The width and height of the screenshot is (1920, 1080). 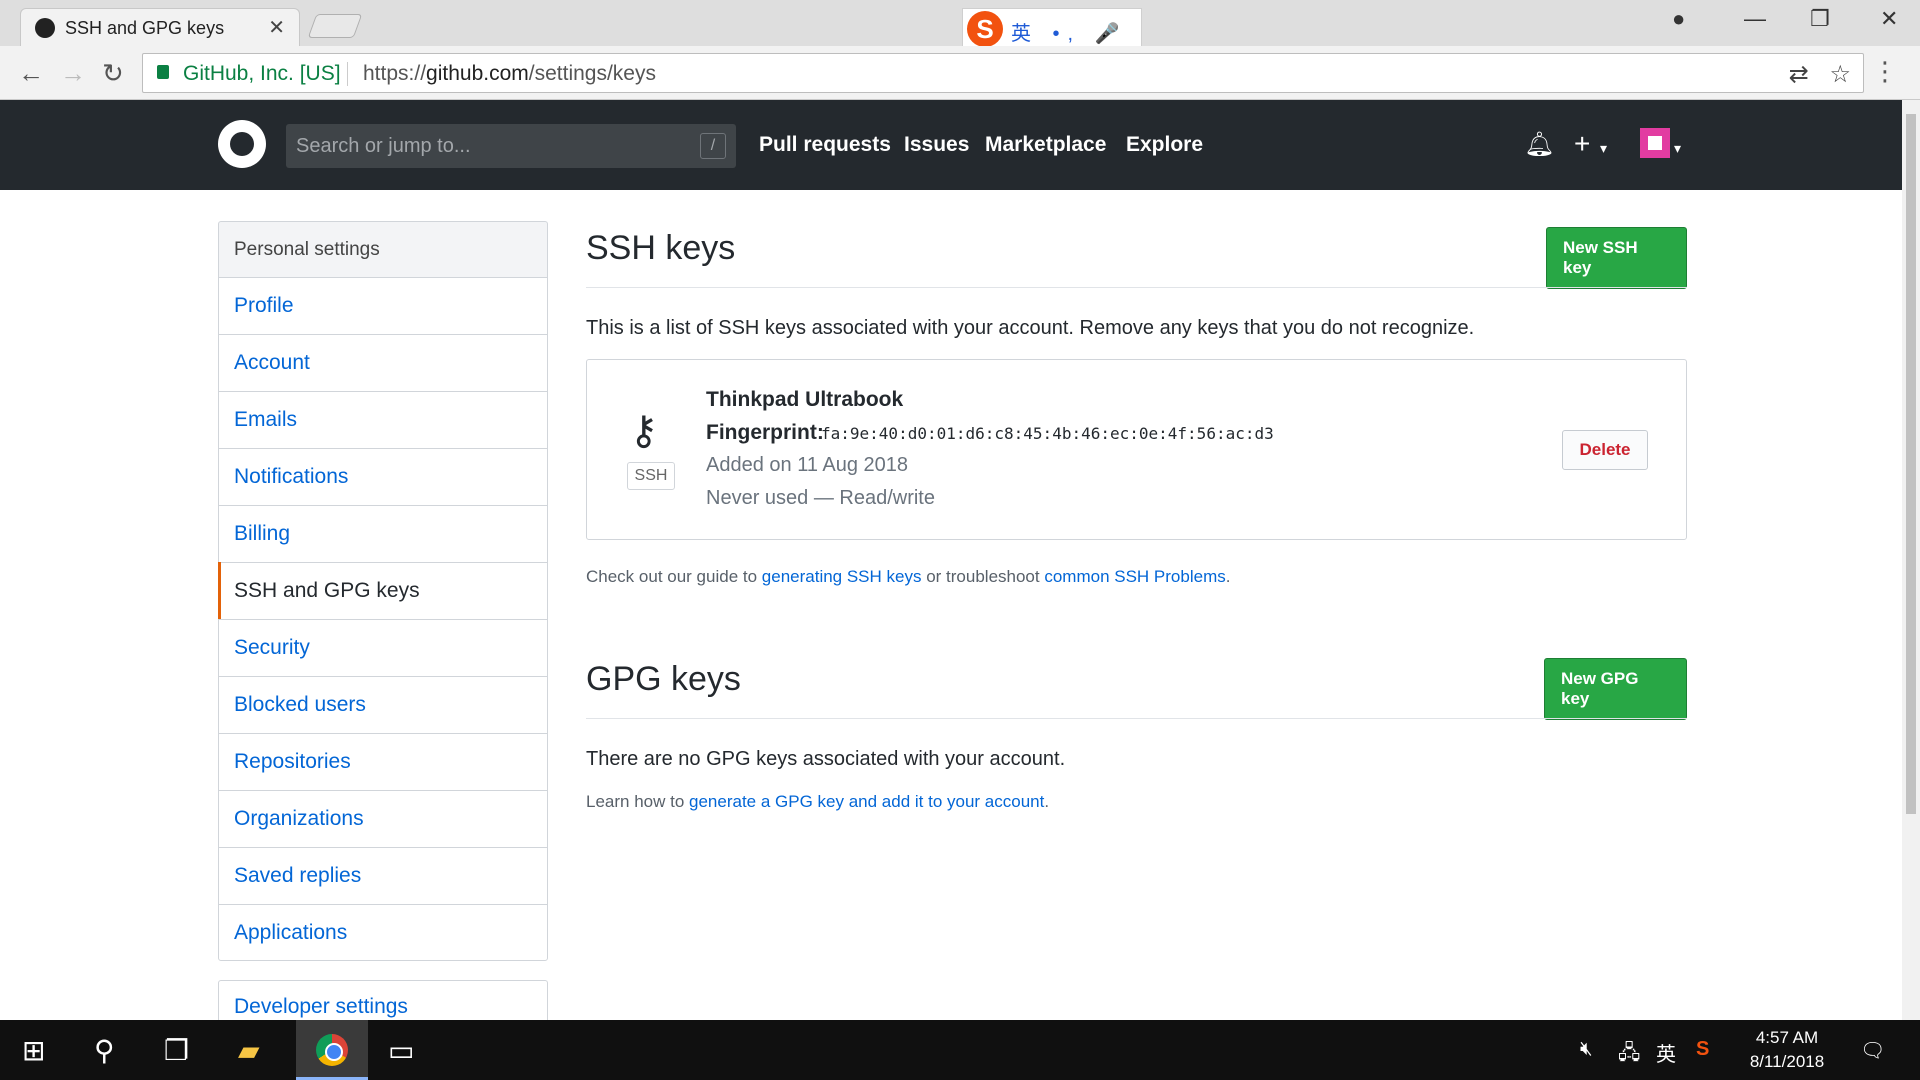 I want to click on new-gpg-key-button: New GPG key, so click(x=1615, y=689).